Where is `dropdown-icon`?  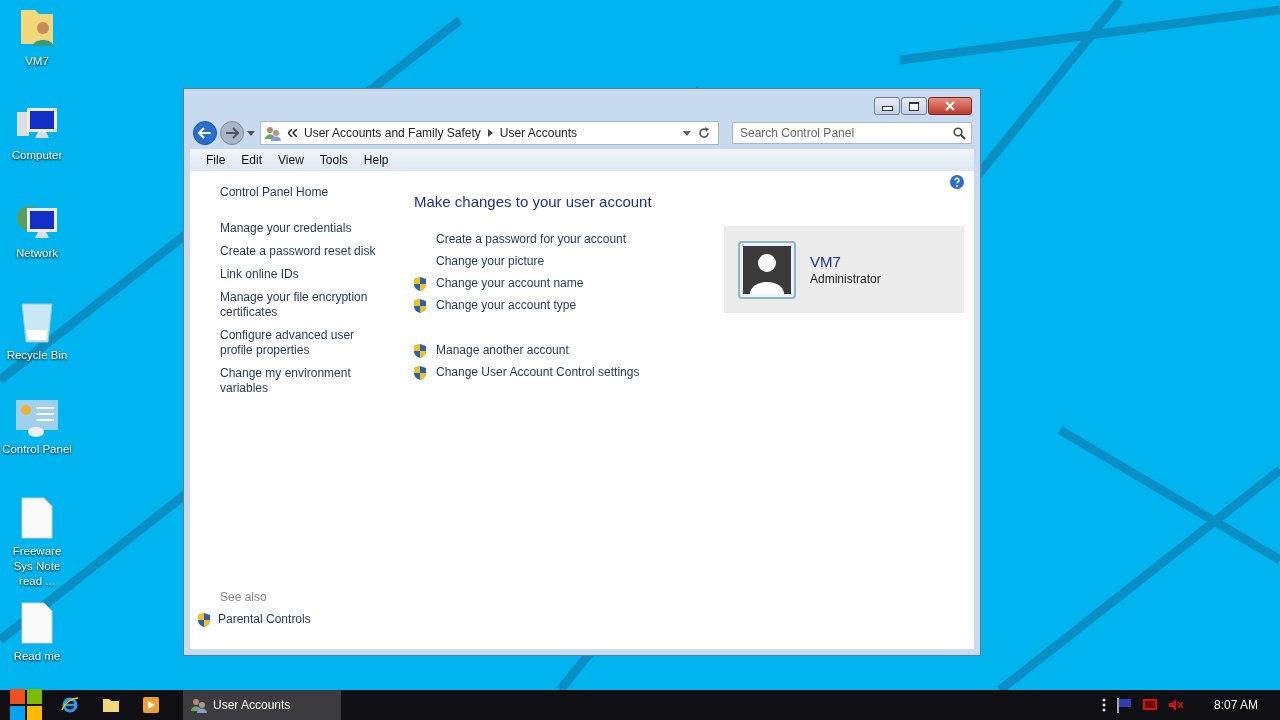 dropdown-icon is located at coordinates (687, 133).